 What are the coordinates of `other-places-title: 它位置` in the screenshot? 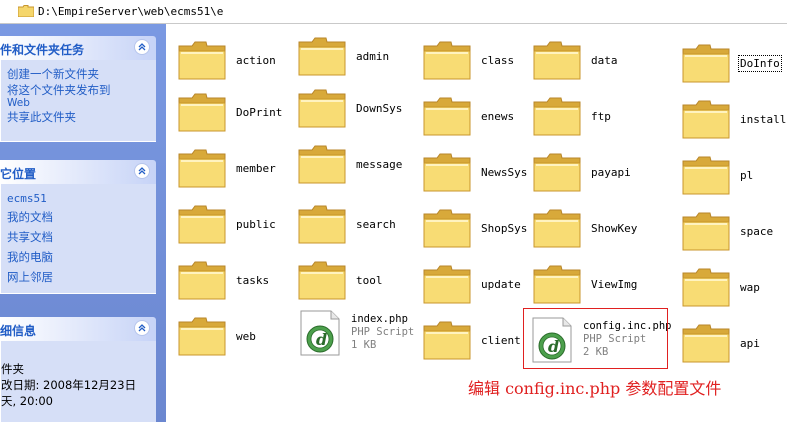 It's located at (18, 174).